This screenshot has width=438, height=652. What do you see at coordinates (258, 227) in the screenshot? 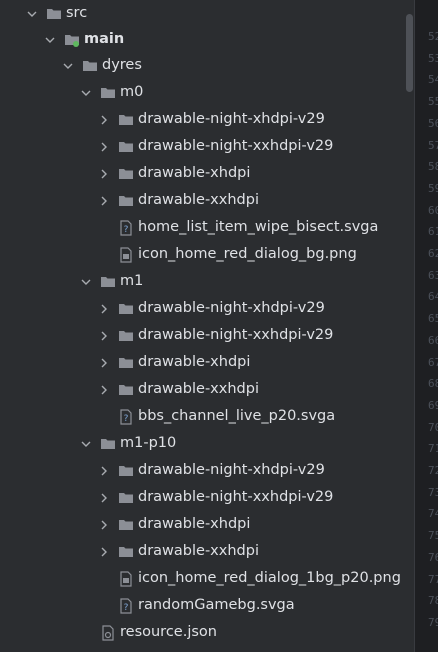
I see `tree-label: home_list_item_wipe_bisect.svga` at bounding box center [258, 227].